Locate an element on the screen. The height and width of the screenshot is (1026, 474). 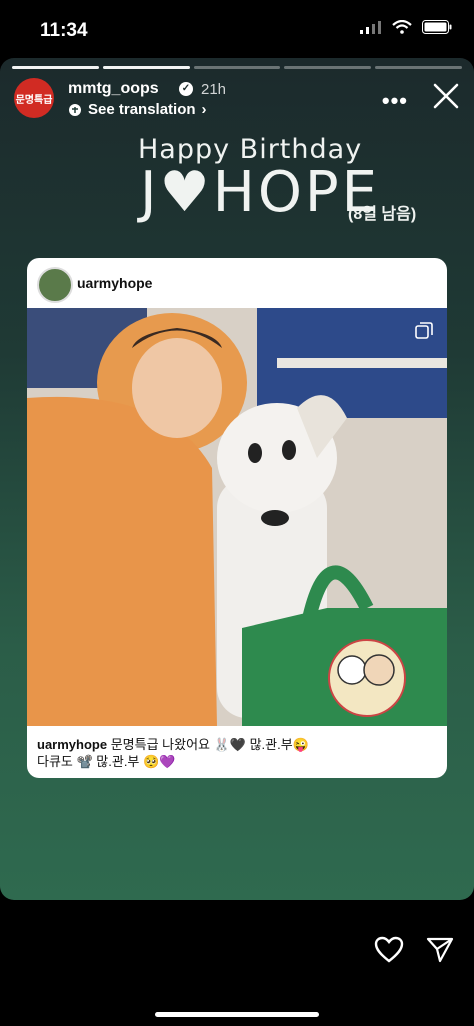
story-progress is located at coordinates (237, 67).